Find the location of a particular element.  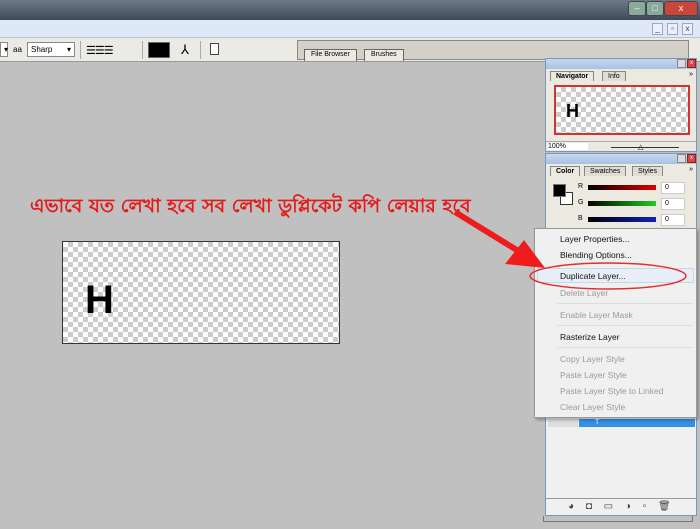

annotation-overlay is located at coordinates (570, 249).